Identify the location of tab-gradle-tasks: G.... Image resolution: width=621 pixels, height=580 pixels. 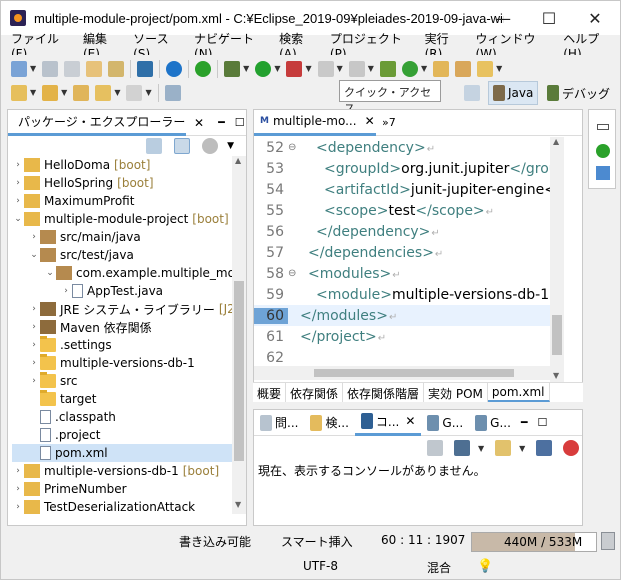
(445, 423).